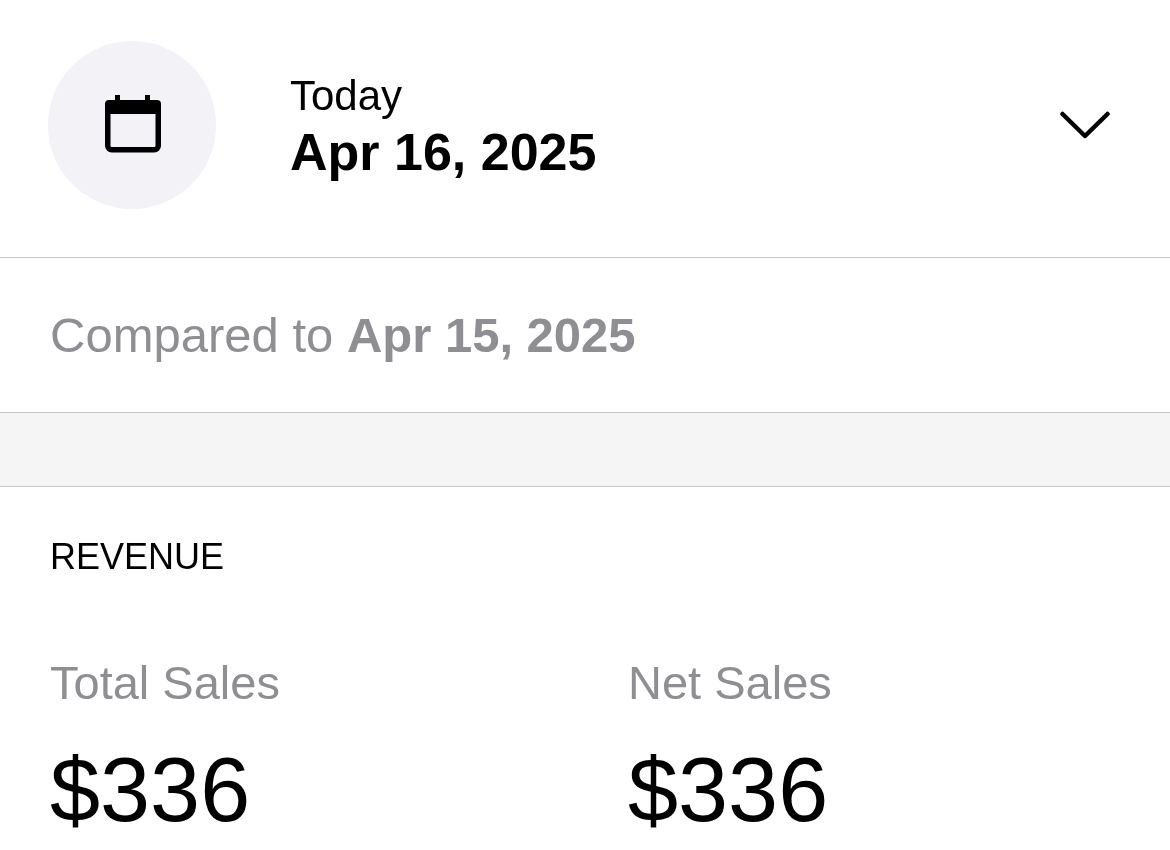 Image resolution: width=1170 pixels, height=850 pixels. I want to click on metric-label: Total Sales, so click(165, 682).